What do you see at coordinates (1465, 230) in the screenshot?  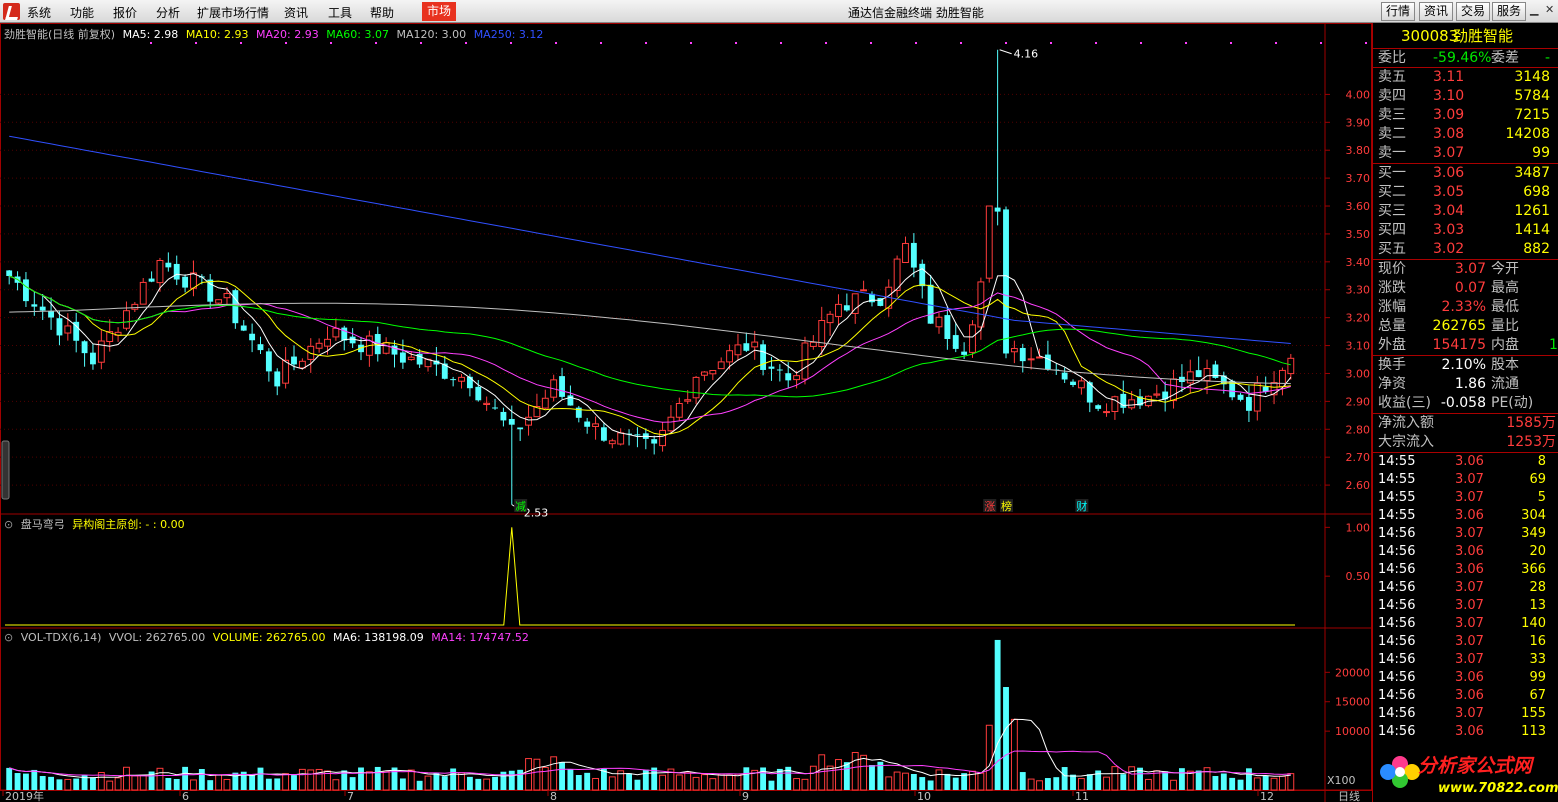 I see `buy-order-row: 买四 3.03 1414` at bounding box center [1465, 230].